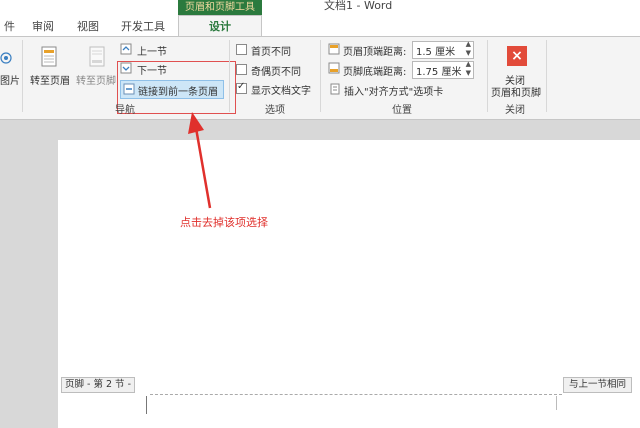  What do you see at coordinates (436, 52) in the screenshot?
I see `header-top-distance-value: 1.5 厘米` at bounding box center [436, 52].